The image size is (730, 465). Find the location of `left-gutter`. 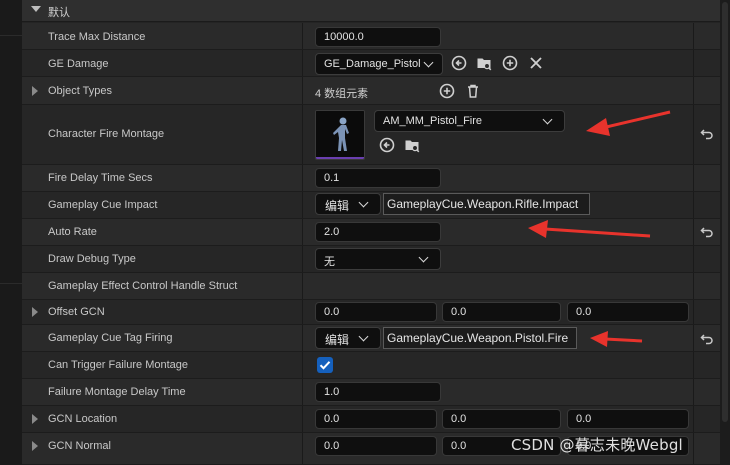

left-gutter is located at coordinates (11, 232).